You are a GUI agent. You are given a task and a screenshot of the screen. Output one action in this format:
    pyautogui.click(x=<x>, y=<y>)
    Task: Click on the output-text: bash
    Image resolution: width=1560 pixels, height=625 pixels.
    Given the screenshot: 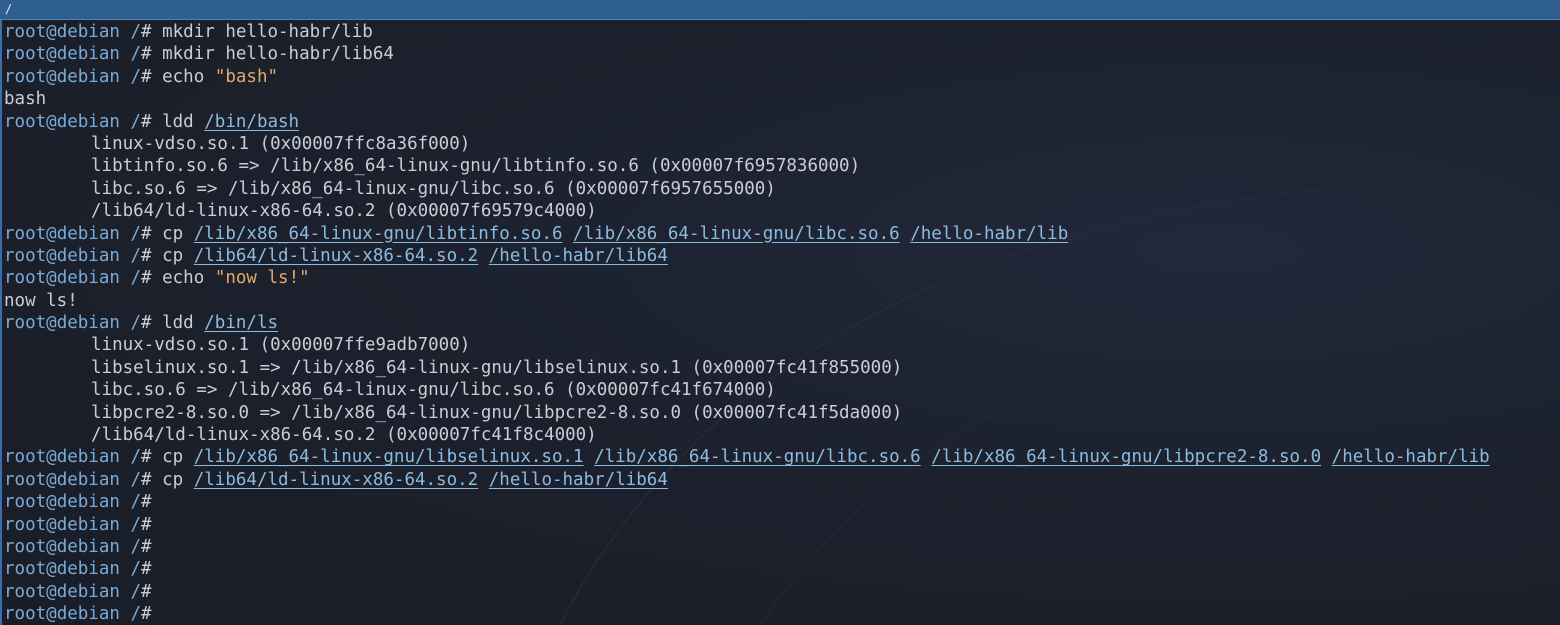 What is the action you would take?
    pyautogui.click(x=25, y=99)
    